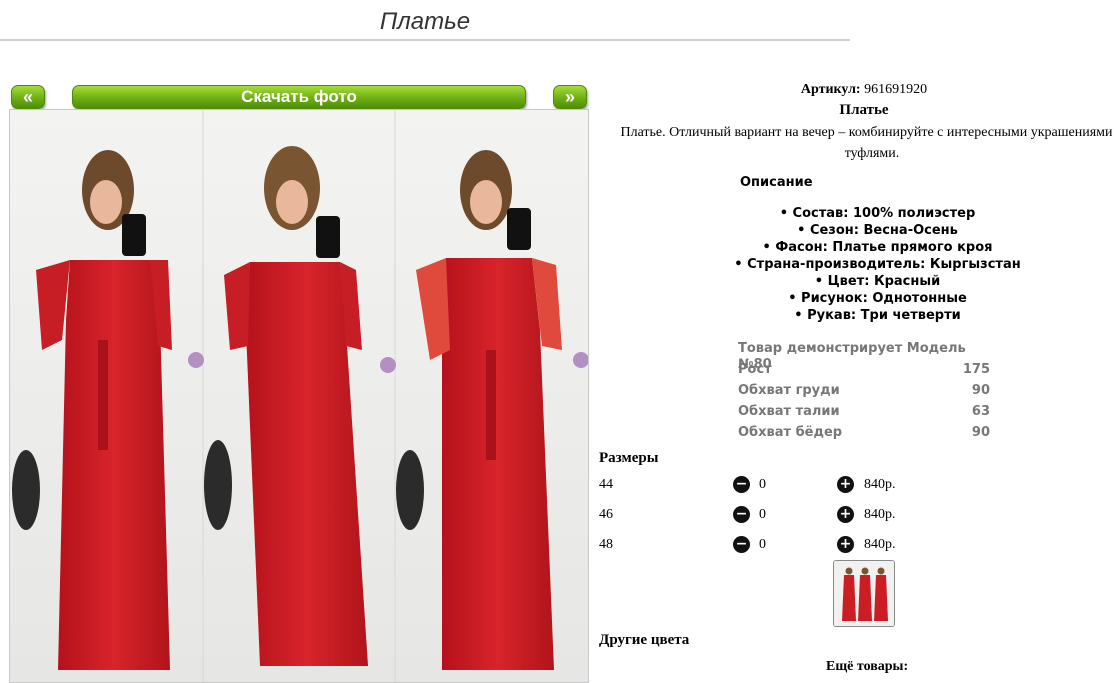  Describe the element at coordinates (755, 369) in the screenshot. I see `measurement-label: Рост` at that location.